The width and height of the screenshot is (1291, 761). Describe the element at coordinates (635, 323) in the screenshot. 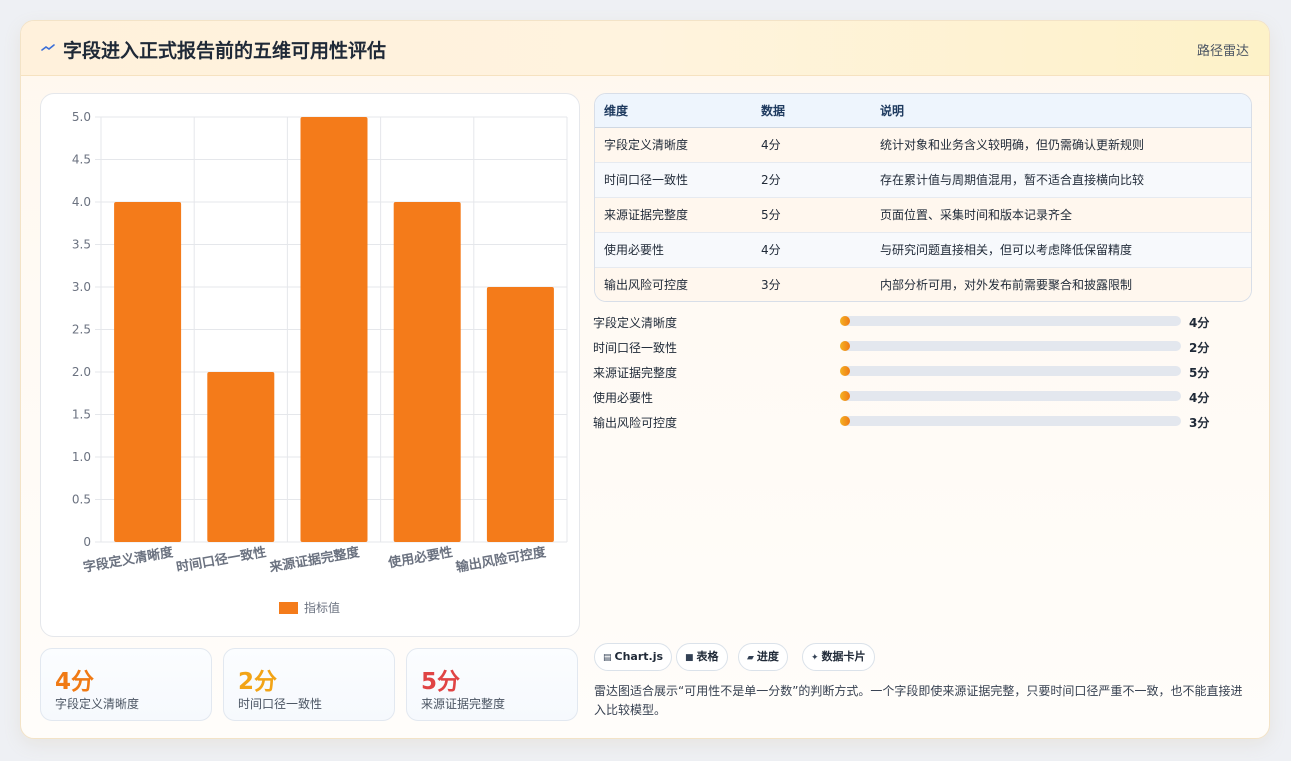

I see `progress-label: 字段定义清晰度` at that location.